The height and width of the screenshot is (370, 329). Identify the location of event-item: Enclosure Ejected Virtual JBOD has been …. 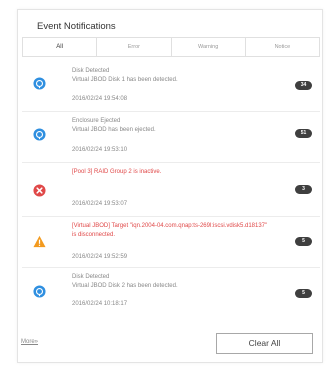
(171, 137).